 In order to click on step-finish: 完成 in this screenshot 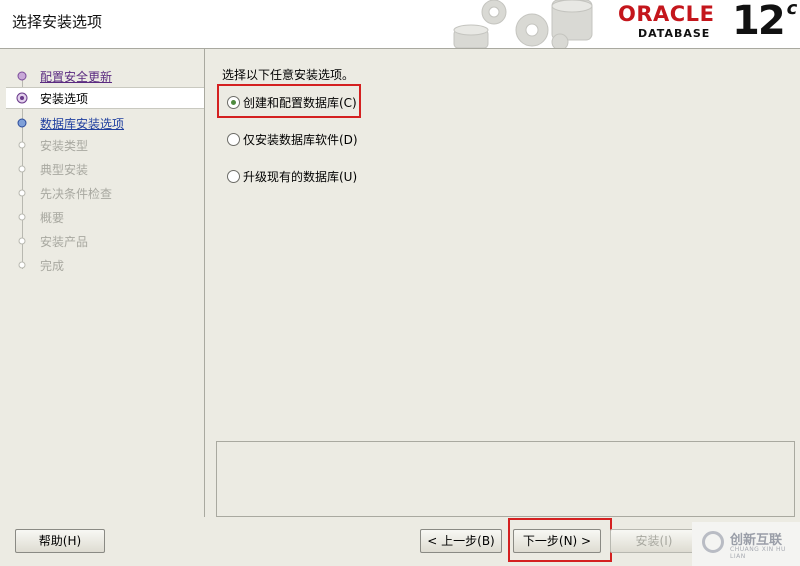, I will do `click(105, 265)`.